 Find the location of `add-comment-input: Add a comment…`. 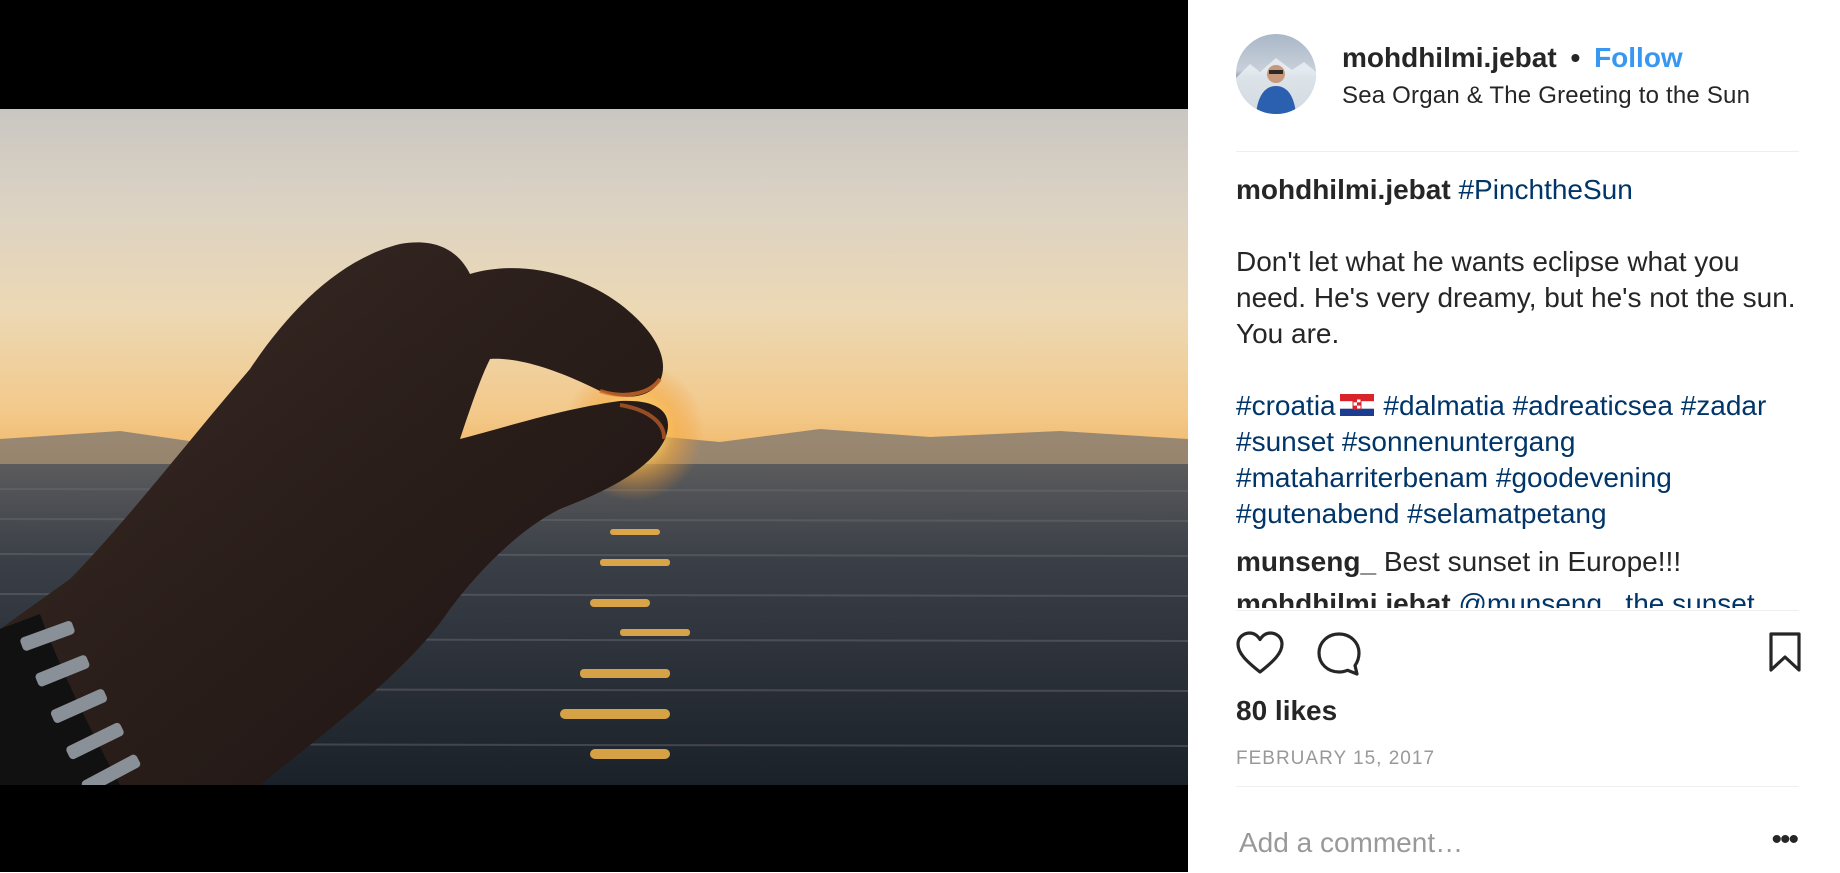

add-comment-input: Add a comment… is located at coordinates (1351, 843).